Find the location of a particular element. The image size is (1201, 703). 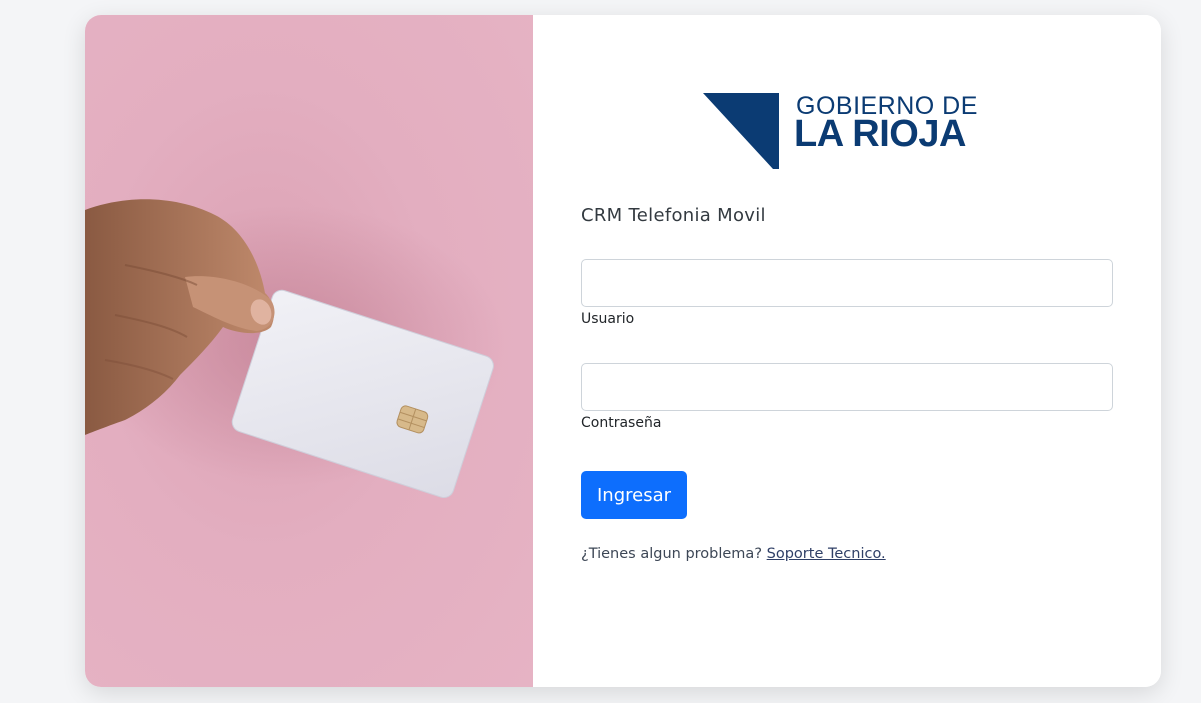

help-text: ¿Tienes algun problema? Soporte Tecnico. is located at coordinates (733, 554).